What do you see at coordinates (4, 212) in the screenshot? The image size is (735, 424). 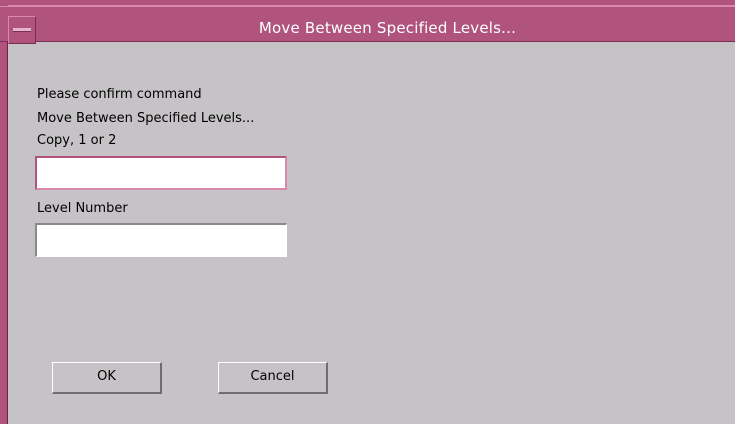 I see `window-left-border` at bounding box center [4, 212].